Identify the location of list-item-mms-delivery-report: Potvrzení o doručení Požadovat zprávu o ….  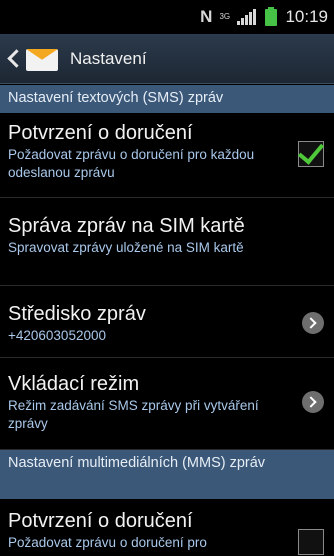
(167, 527).